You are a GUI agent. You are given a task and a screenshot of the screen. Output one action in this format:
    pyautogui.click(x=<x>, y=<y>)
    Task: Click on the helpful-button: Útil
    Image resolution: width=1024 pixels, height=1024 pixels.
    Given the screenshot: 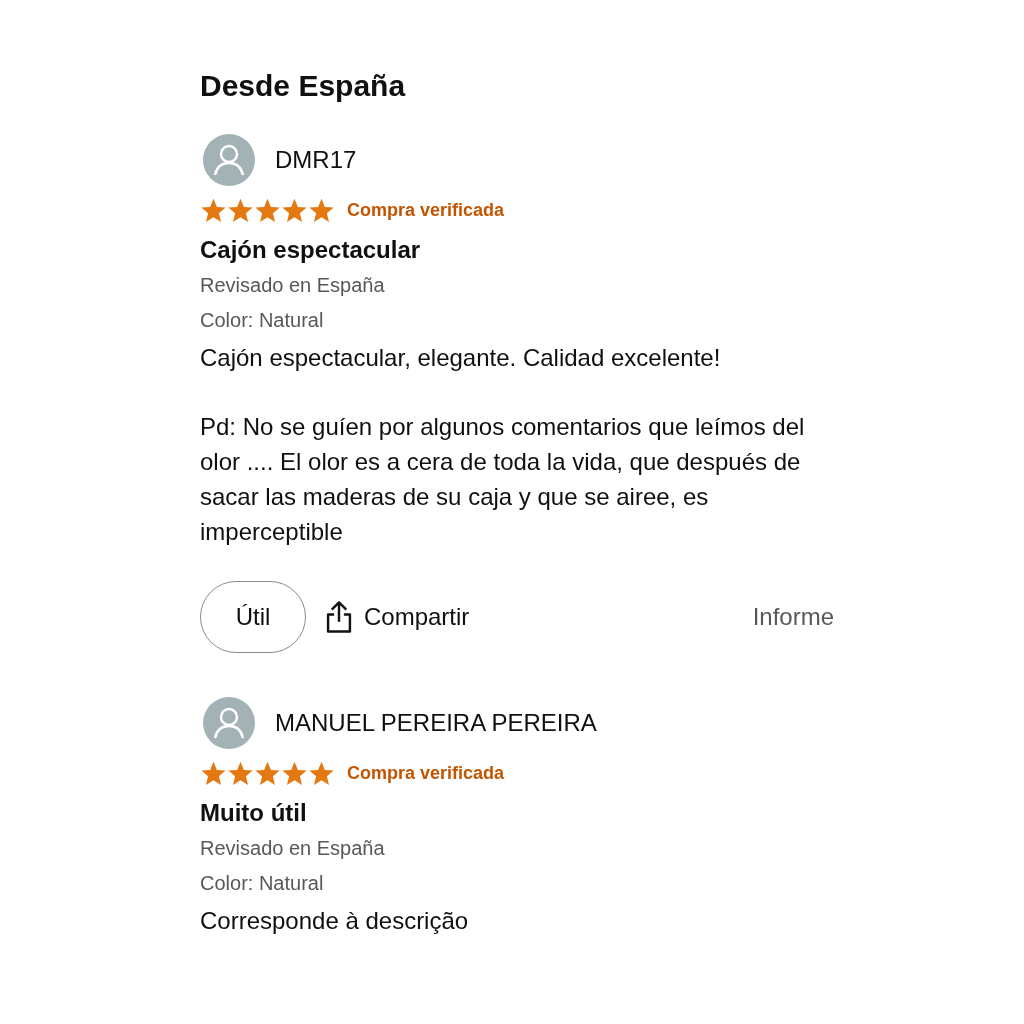 What is the action you would take?
    pyautogui.click(x=253, y=617)
    